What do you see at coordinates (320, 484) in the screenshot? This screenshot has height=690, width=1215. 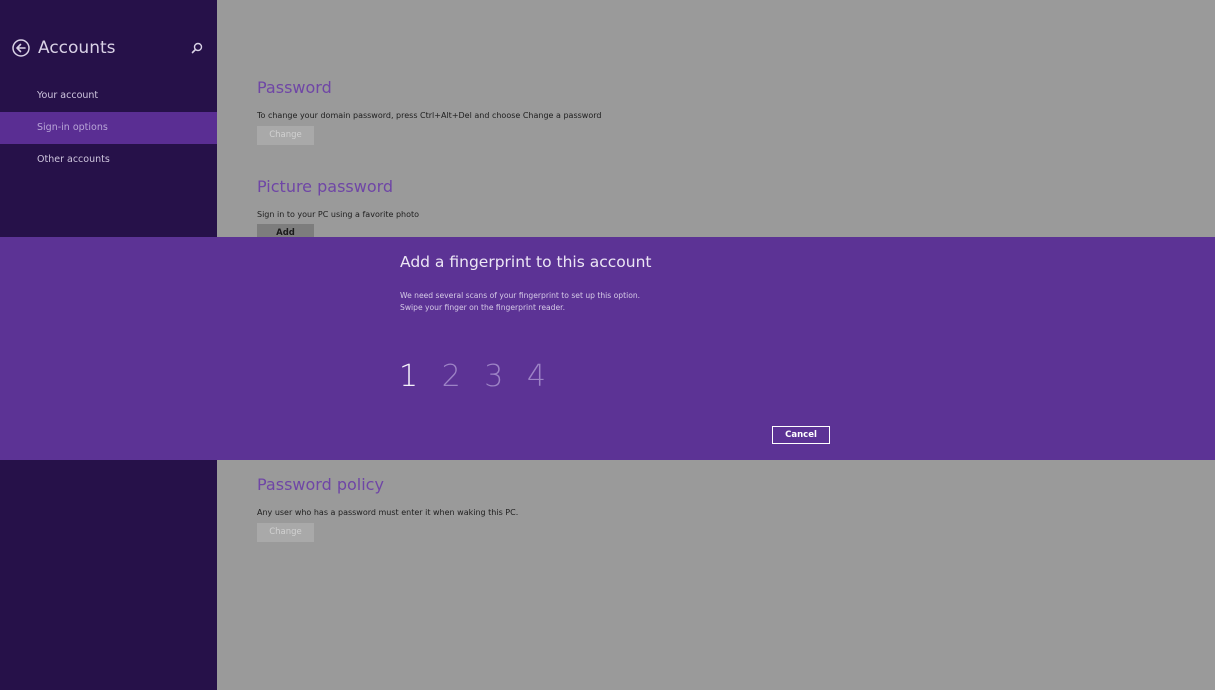 I see `password-policy-section-title: Password policy` at bounding box center [320, 484].